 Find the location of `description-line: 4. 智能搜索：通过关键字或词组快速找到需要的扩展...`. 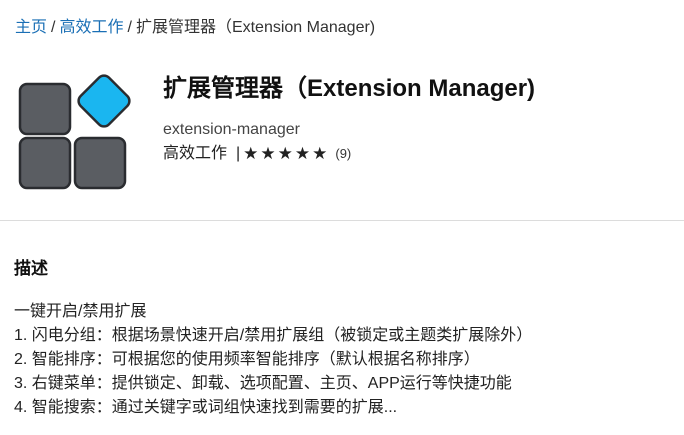

description-line: 4. 智能搜索：通过关键字或词组快速找到需要的扩展... is located at coordinates (206, 407).